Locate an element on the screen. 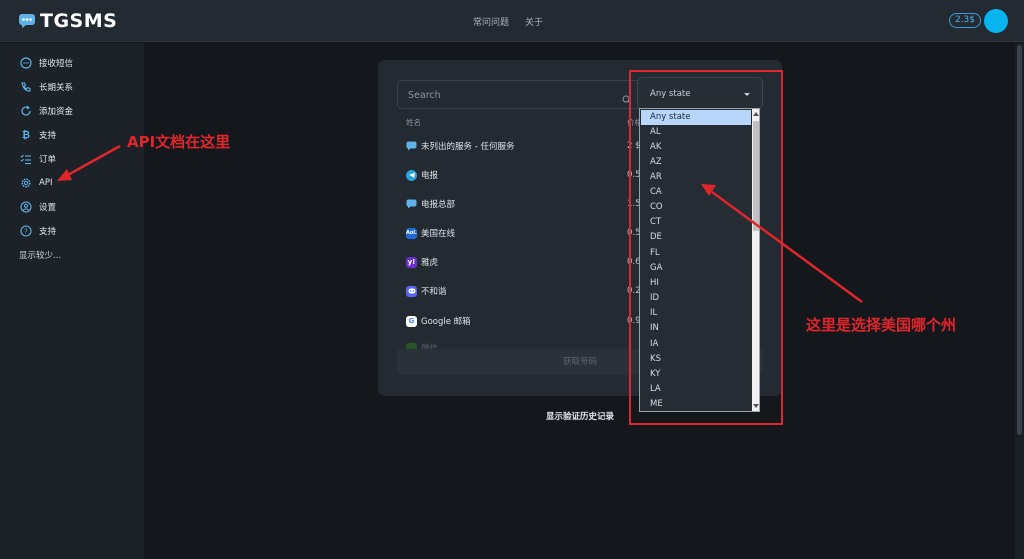 The height and width of the screenshot is (559, 1024). service-row: 不和谐 is located at coordinates (426, 291).